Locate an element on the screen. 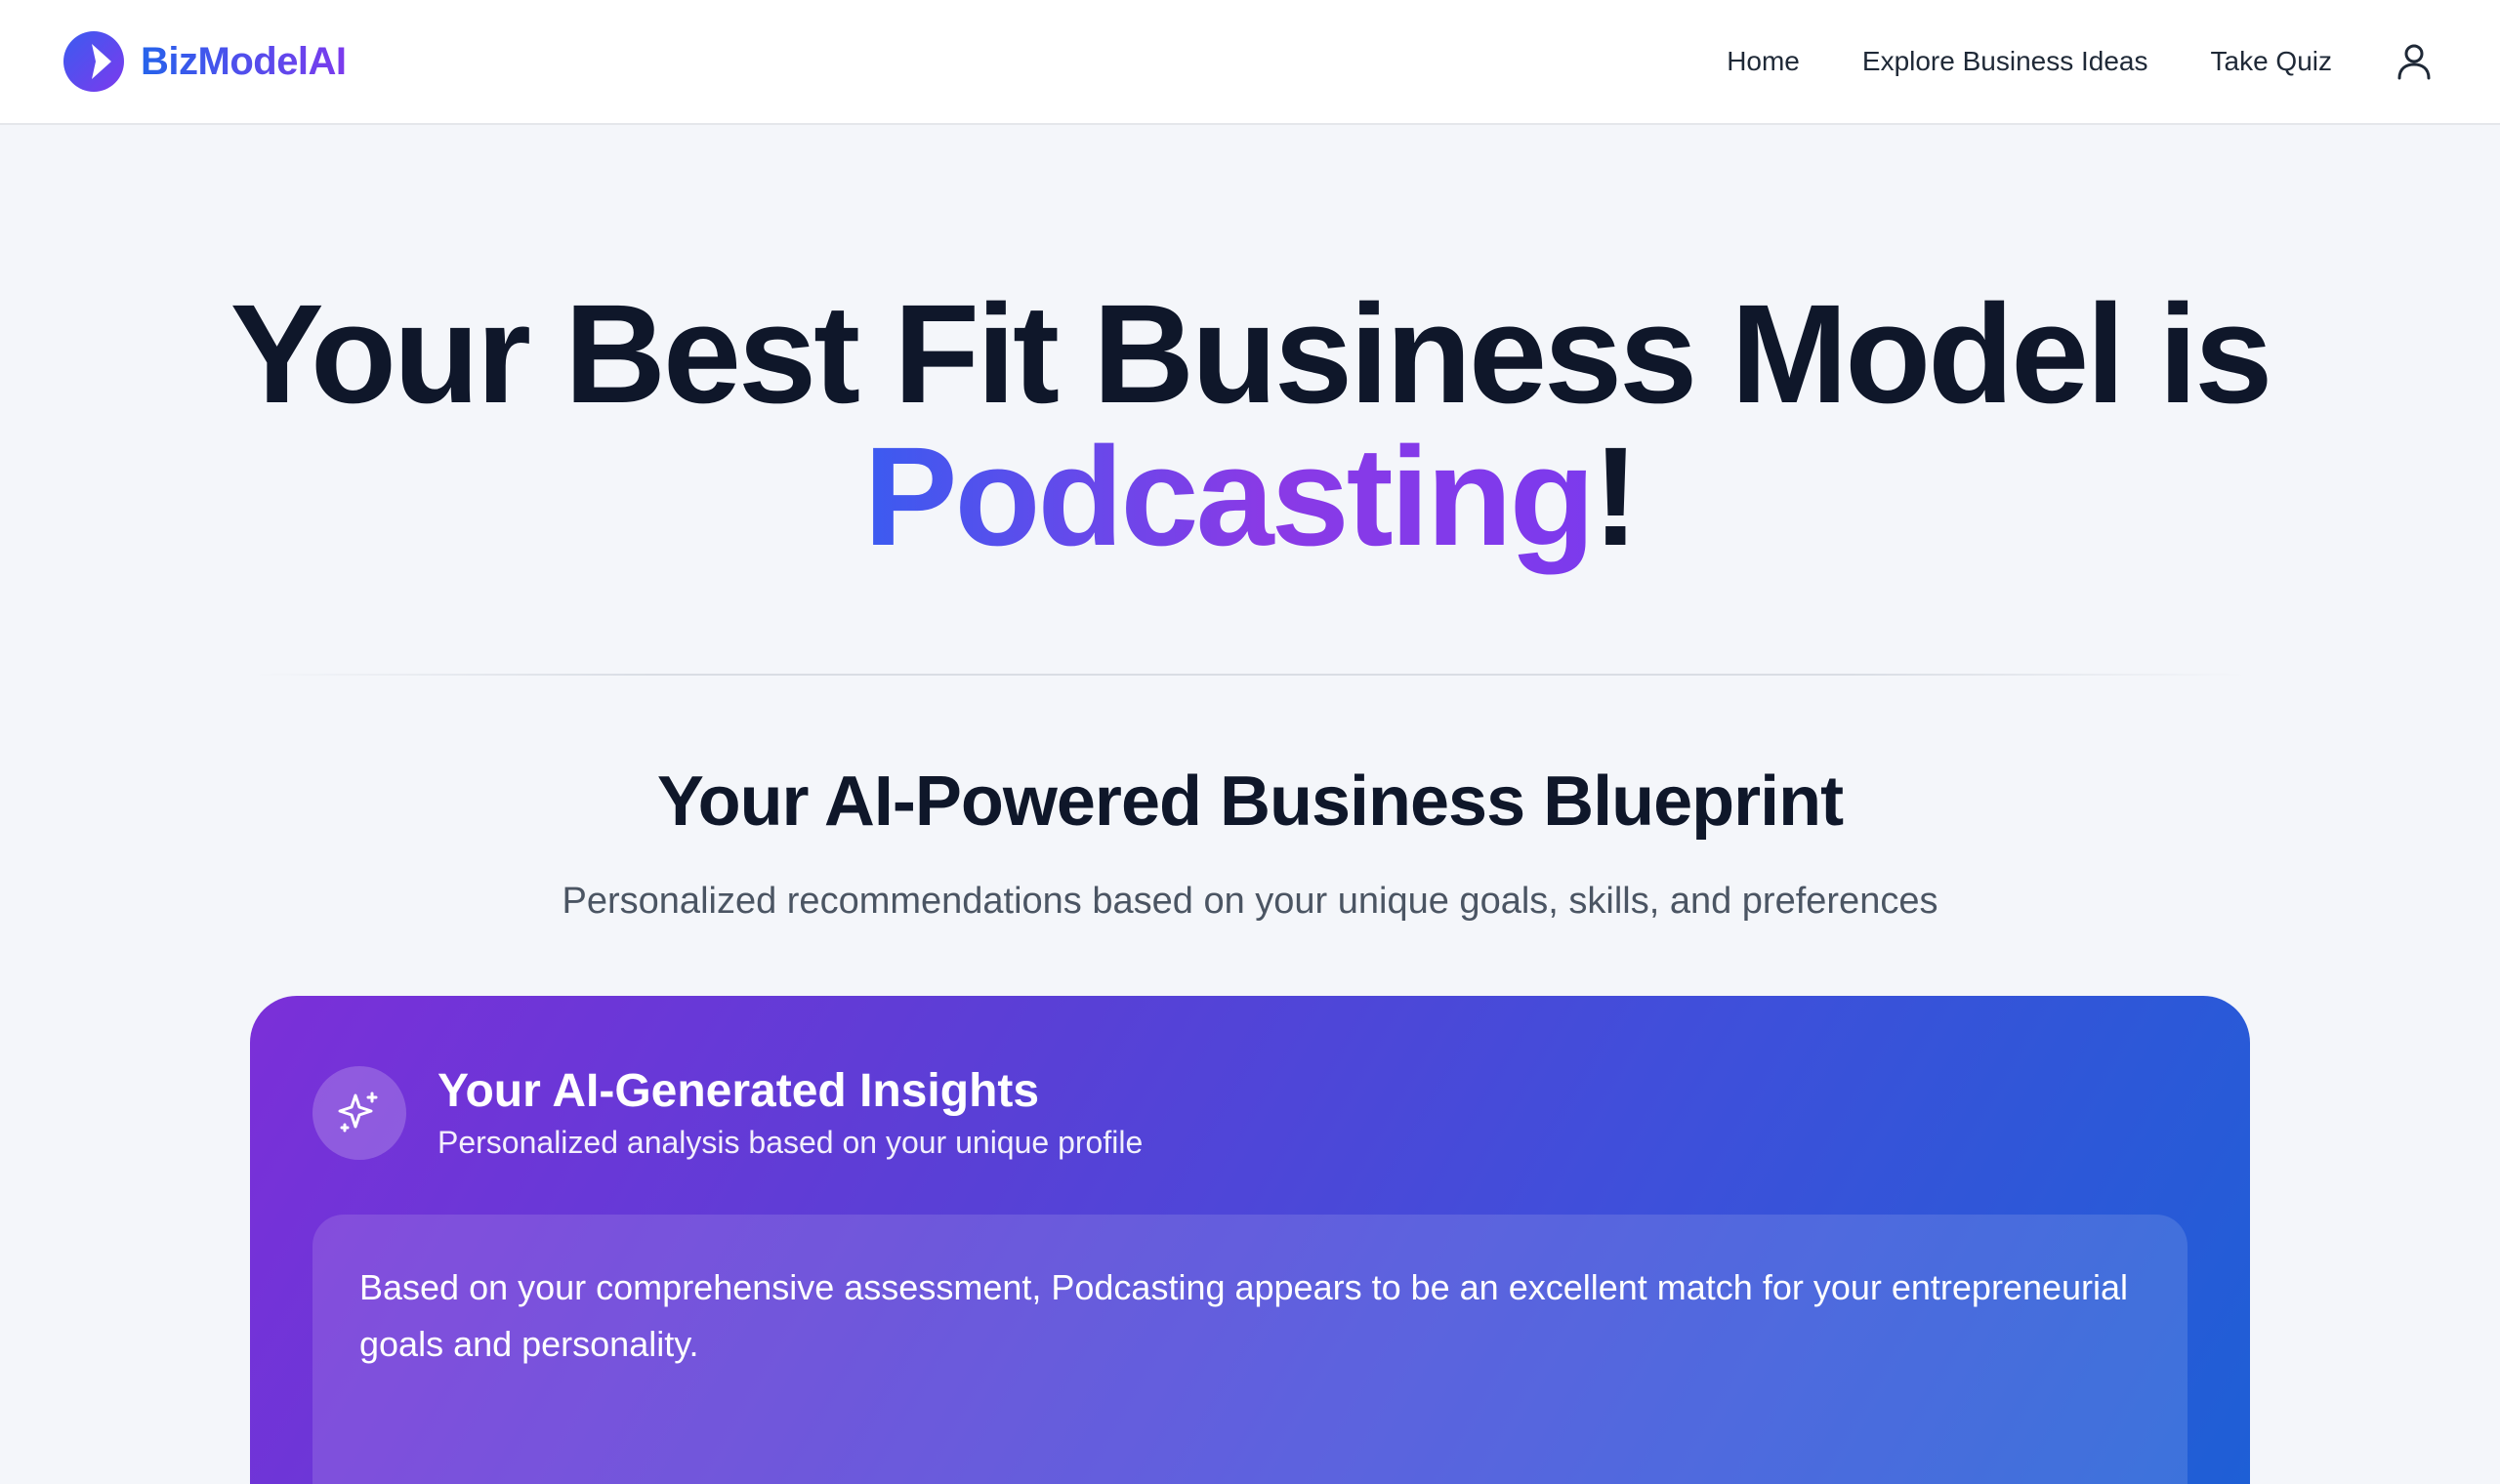 The height and width of the screenshot is (1484, 2500). user-account-button is located at coordinates (2414, 62).